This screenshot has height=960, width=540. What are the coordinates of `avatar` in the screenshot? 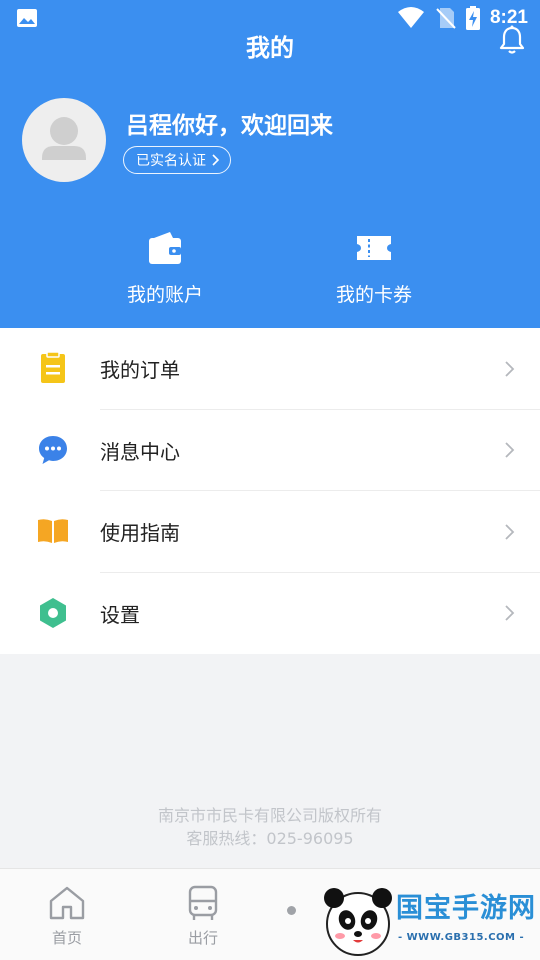 It's located at (64, 140).